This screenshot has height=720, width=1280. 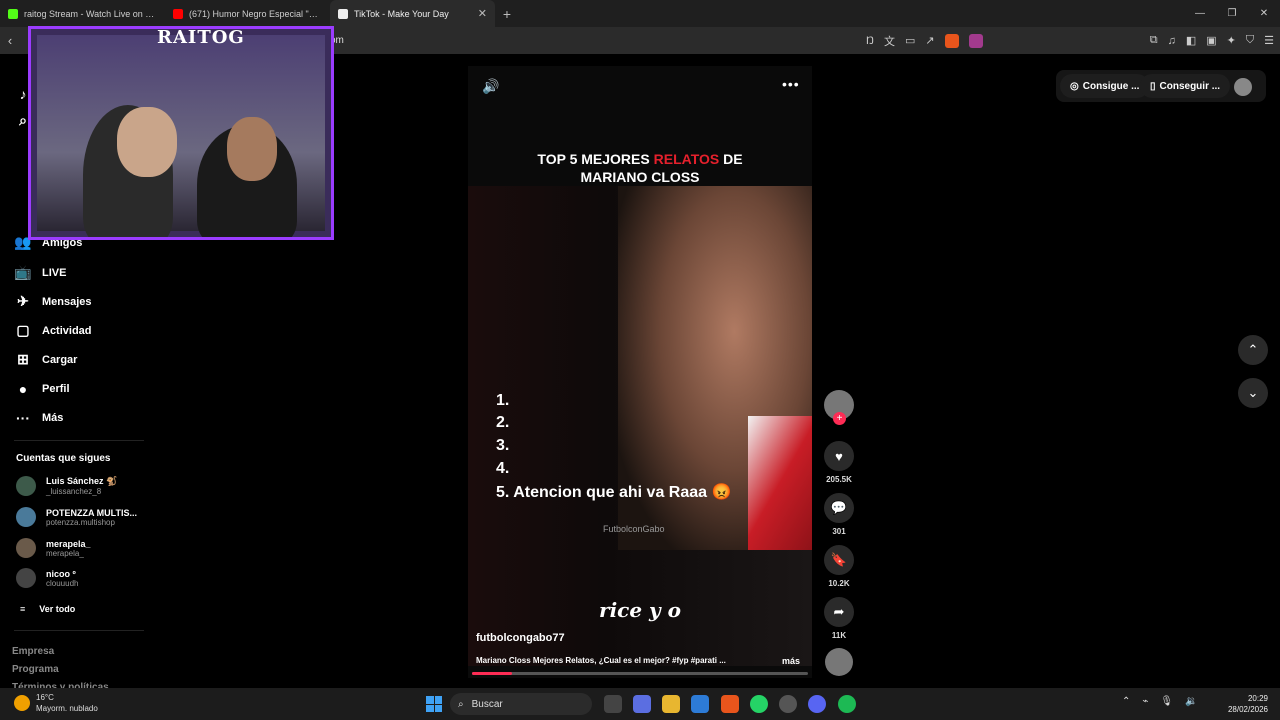 What do you see at coordinates (839, 566) in the screenshot?
I see `save-button: 🔖 10.2K` at bounding box center [839, 566].